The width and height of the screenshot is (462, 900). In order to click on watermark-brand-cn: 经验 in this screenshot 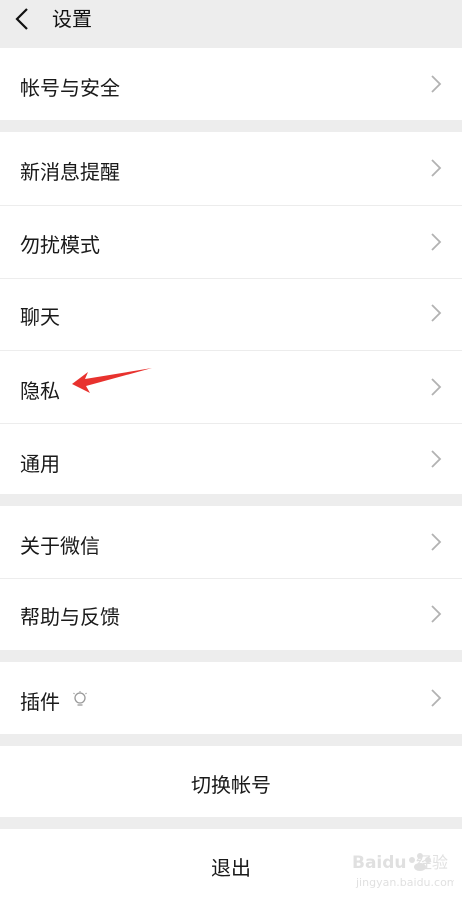, I will do `click(432, 862)`.